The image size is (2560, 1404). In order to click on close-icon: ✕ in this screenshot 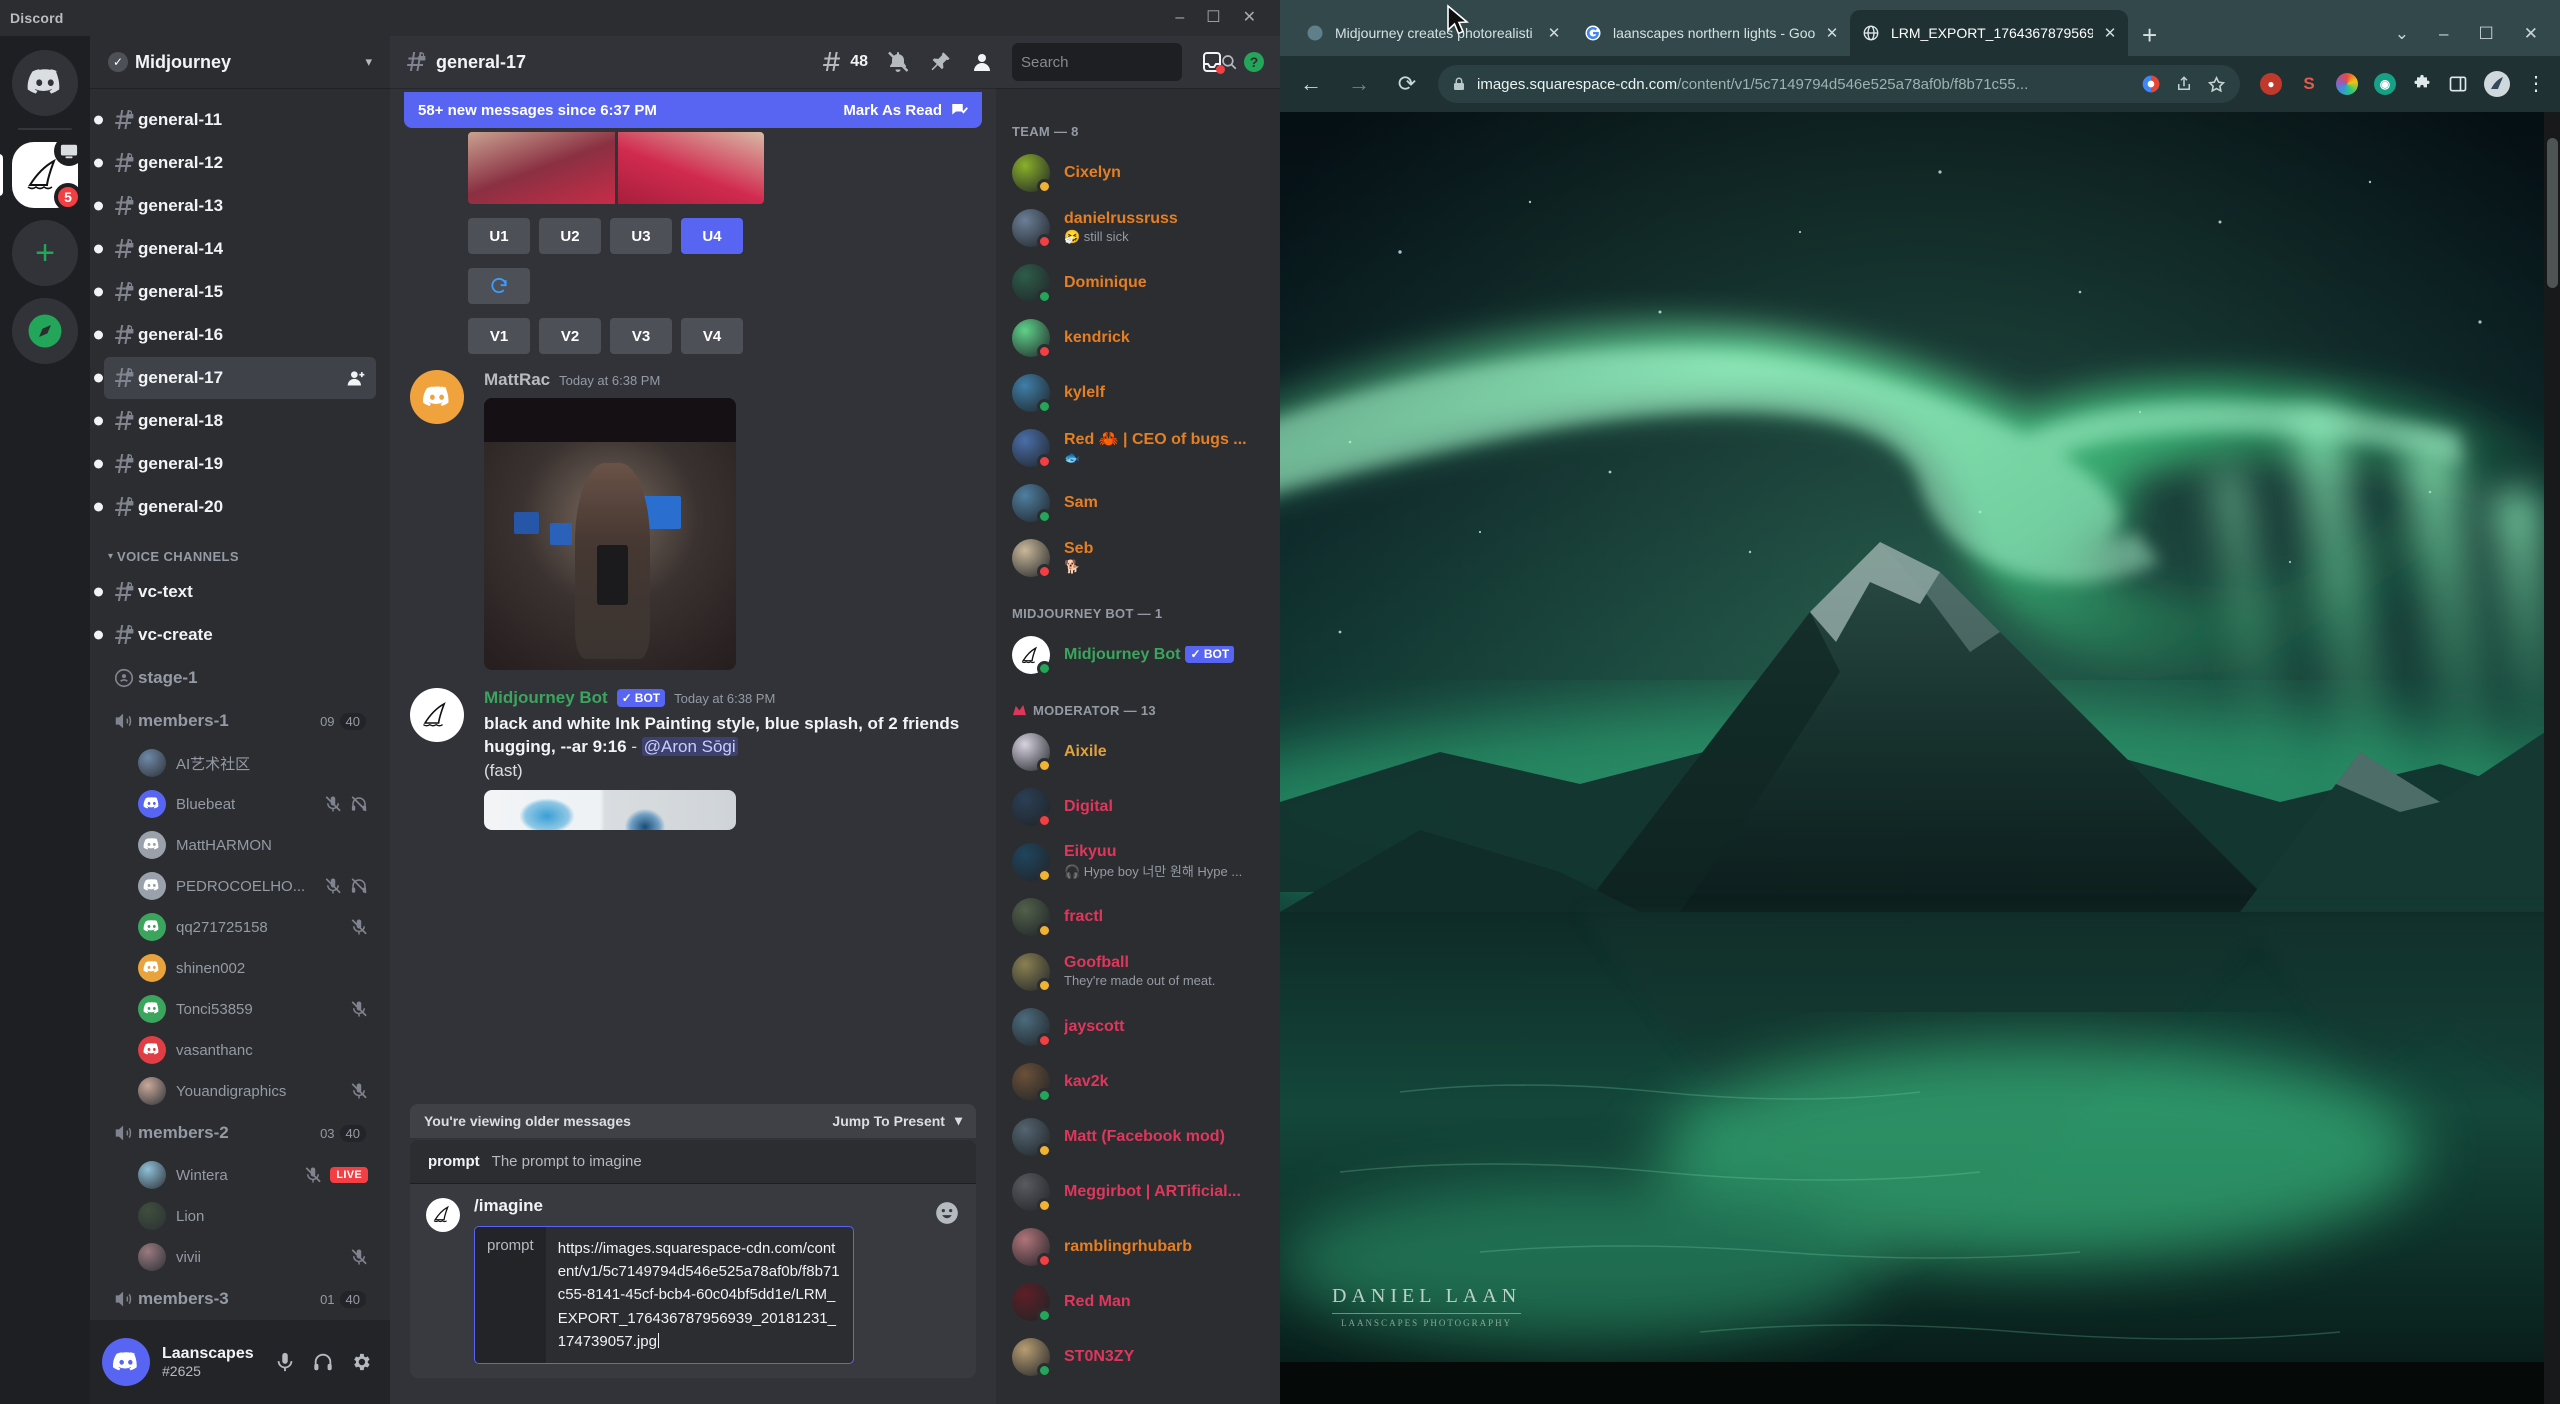, I will do `click(2531, 33)`.